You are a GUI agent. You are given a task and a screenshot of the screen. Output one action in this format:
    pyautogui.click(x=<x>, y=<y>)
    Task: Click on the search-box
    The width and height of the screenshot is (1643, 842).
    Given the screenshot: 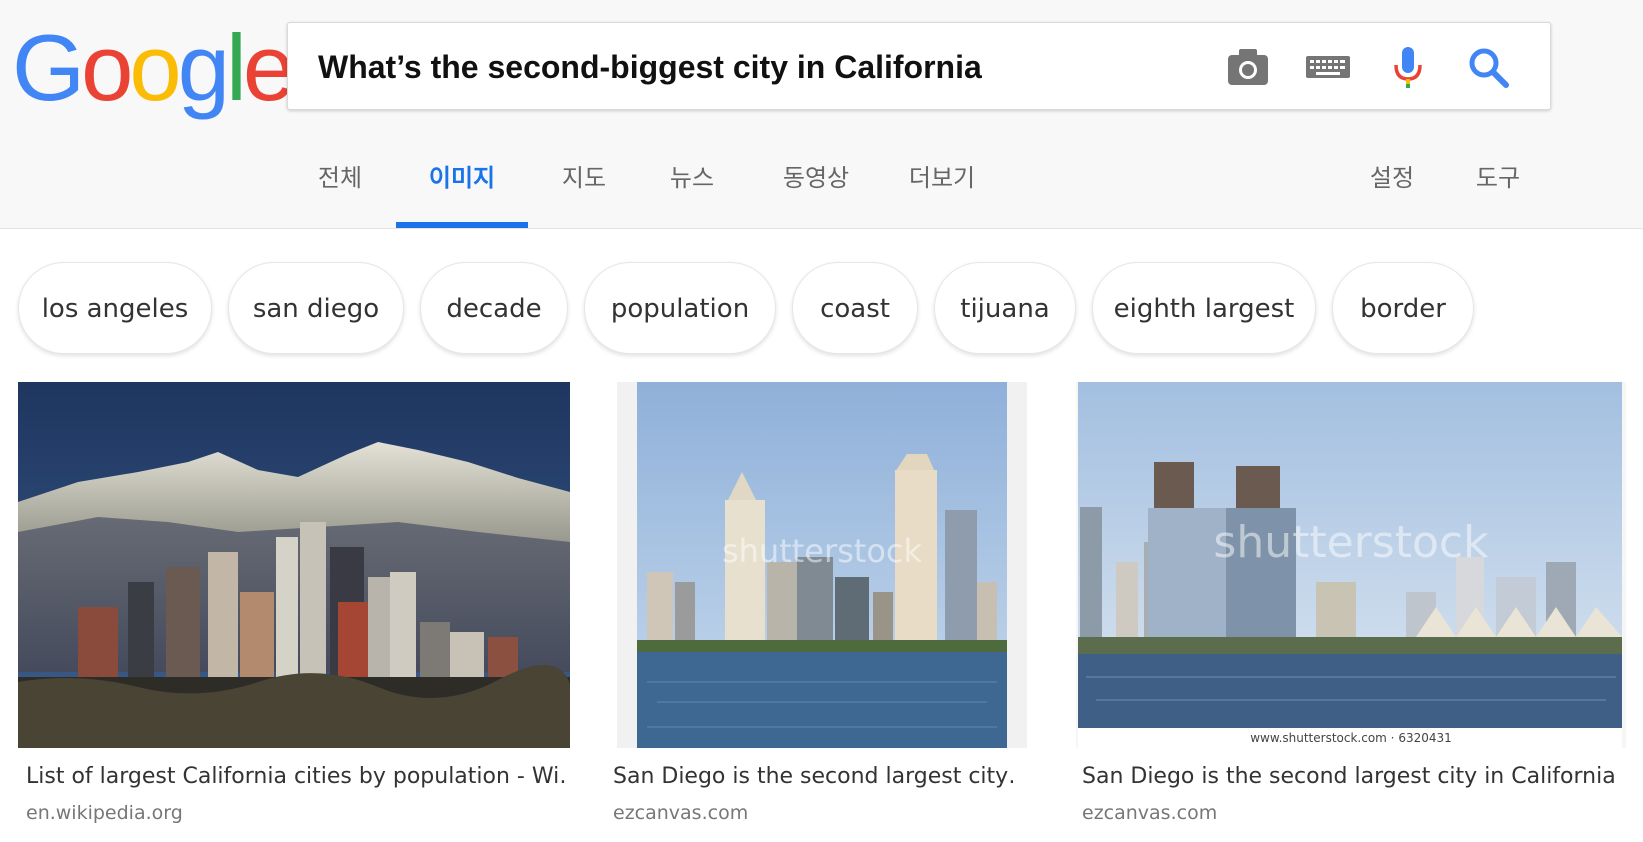 What is the action you would take?
    pyautogui.click(x=919, y=66)
    